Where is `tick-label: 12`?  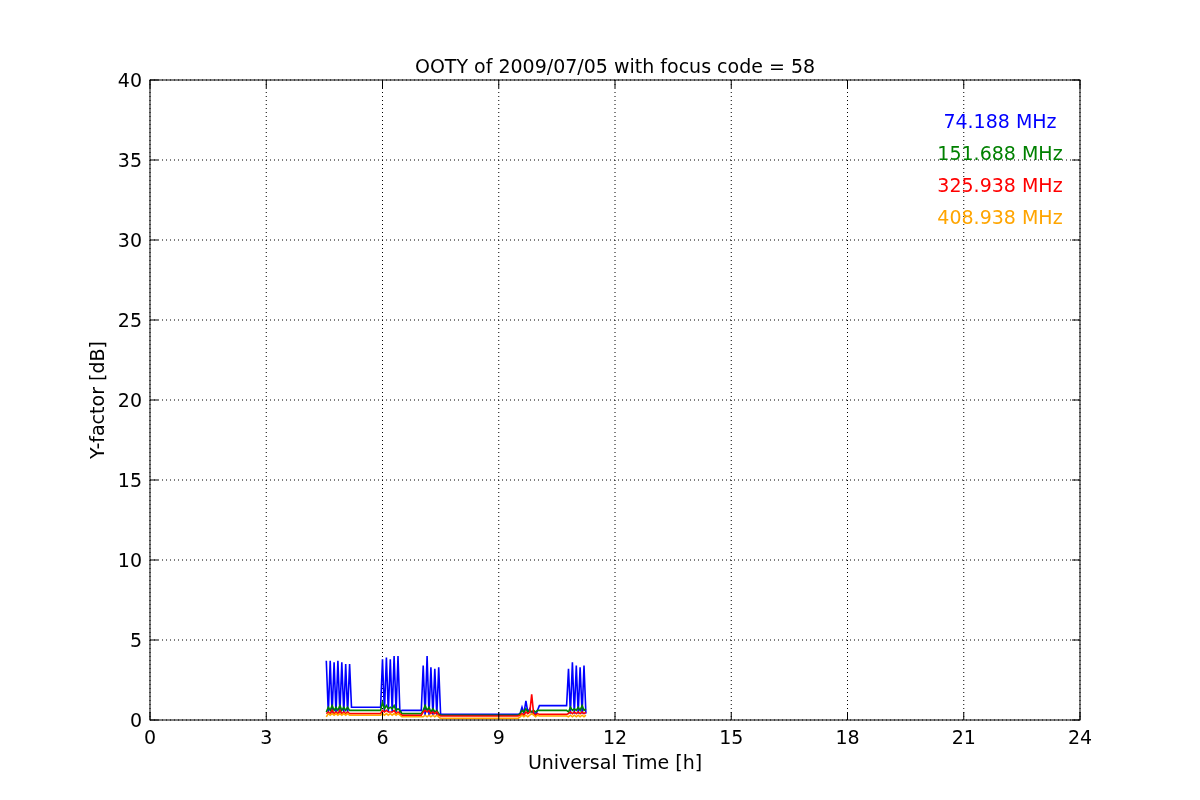
tick-label: 12 is located at coordinates (615, 737).